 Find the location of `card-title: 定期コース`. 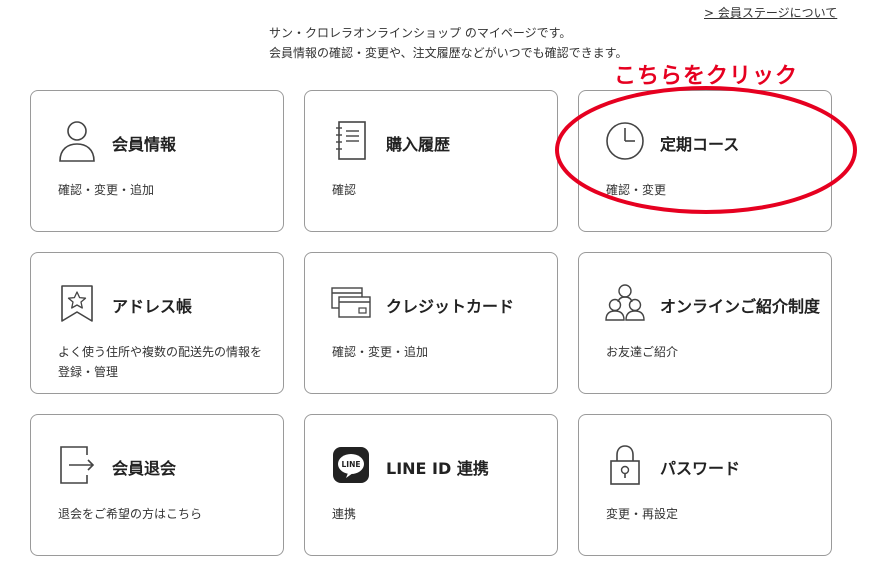

card-title: 定期コース is located at coordinates (700, 144).